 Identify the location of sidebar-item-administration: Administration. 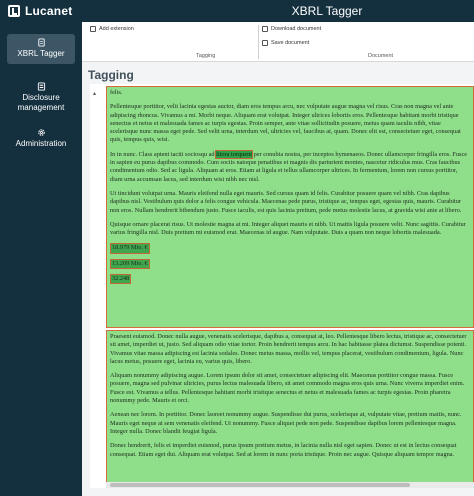
(41, 138).